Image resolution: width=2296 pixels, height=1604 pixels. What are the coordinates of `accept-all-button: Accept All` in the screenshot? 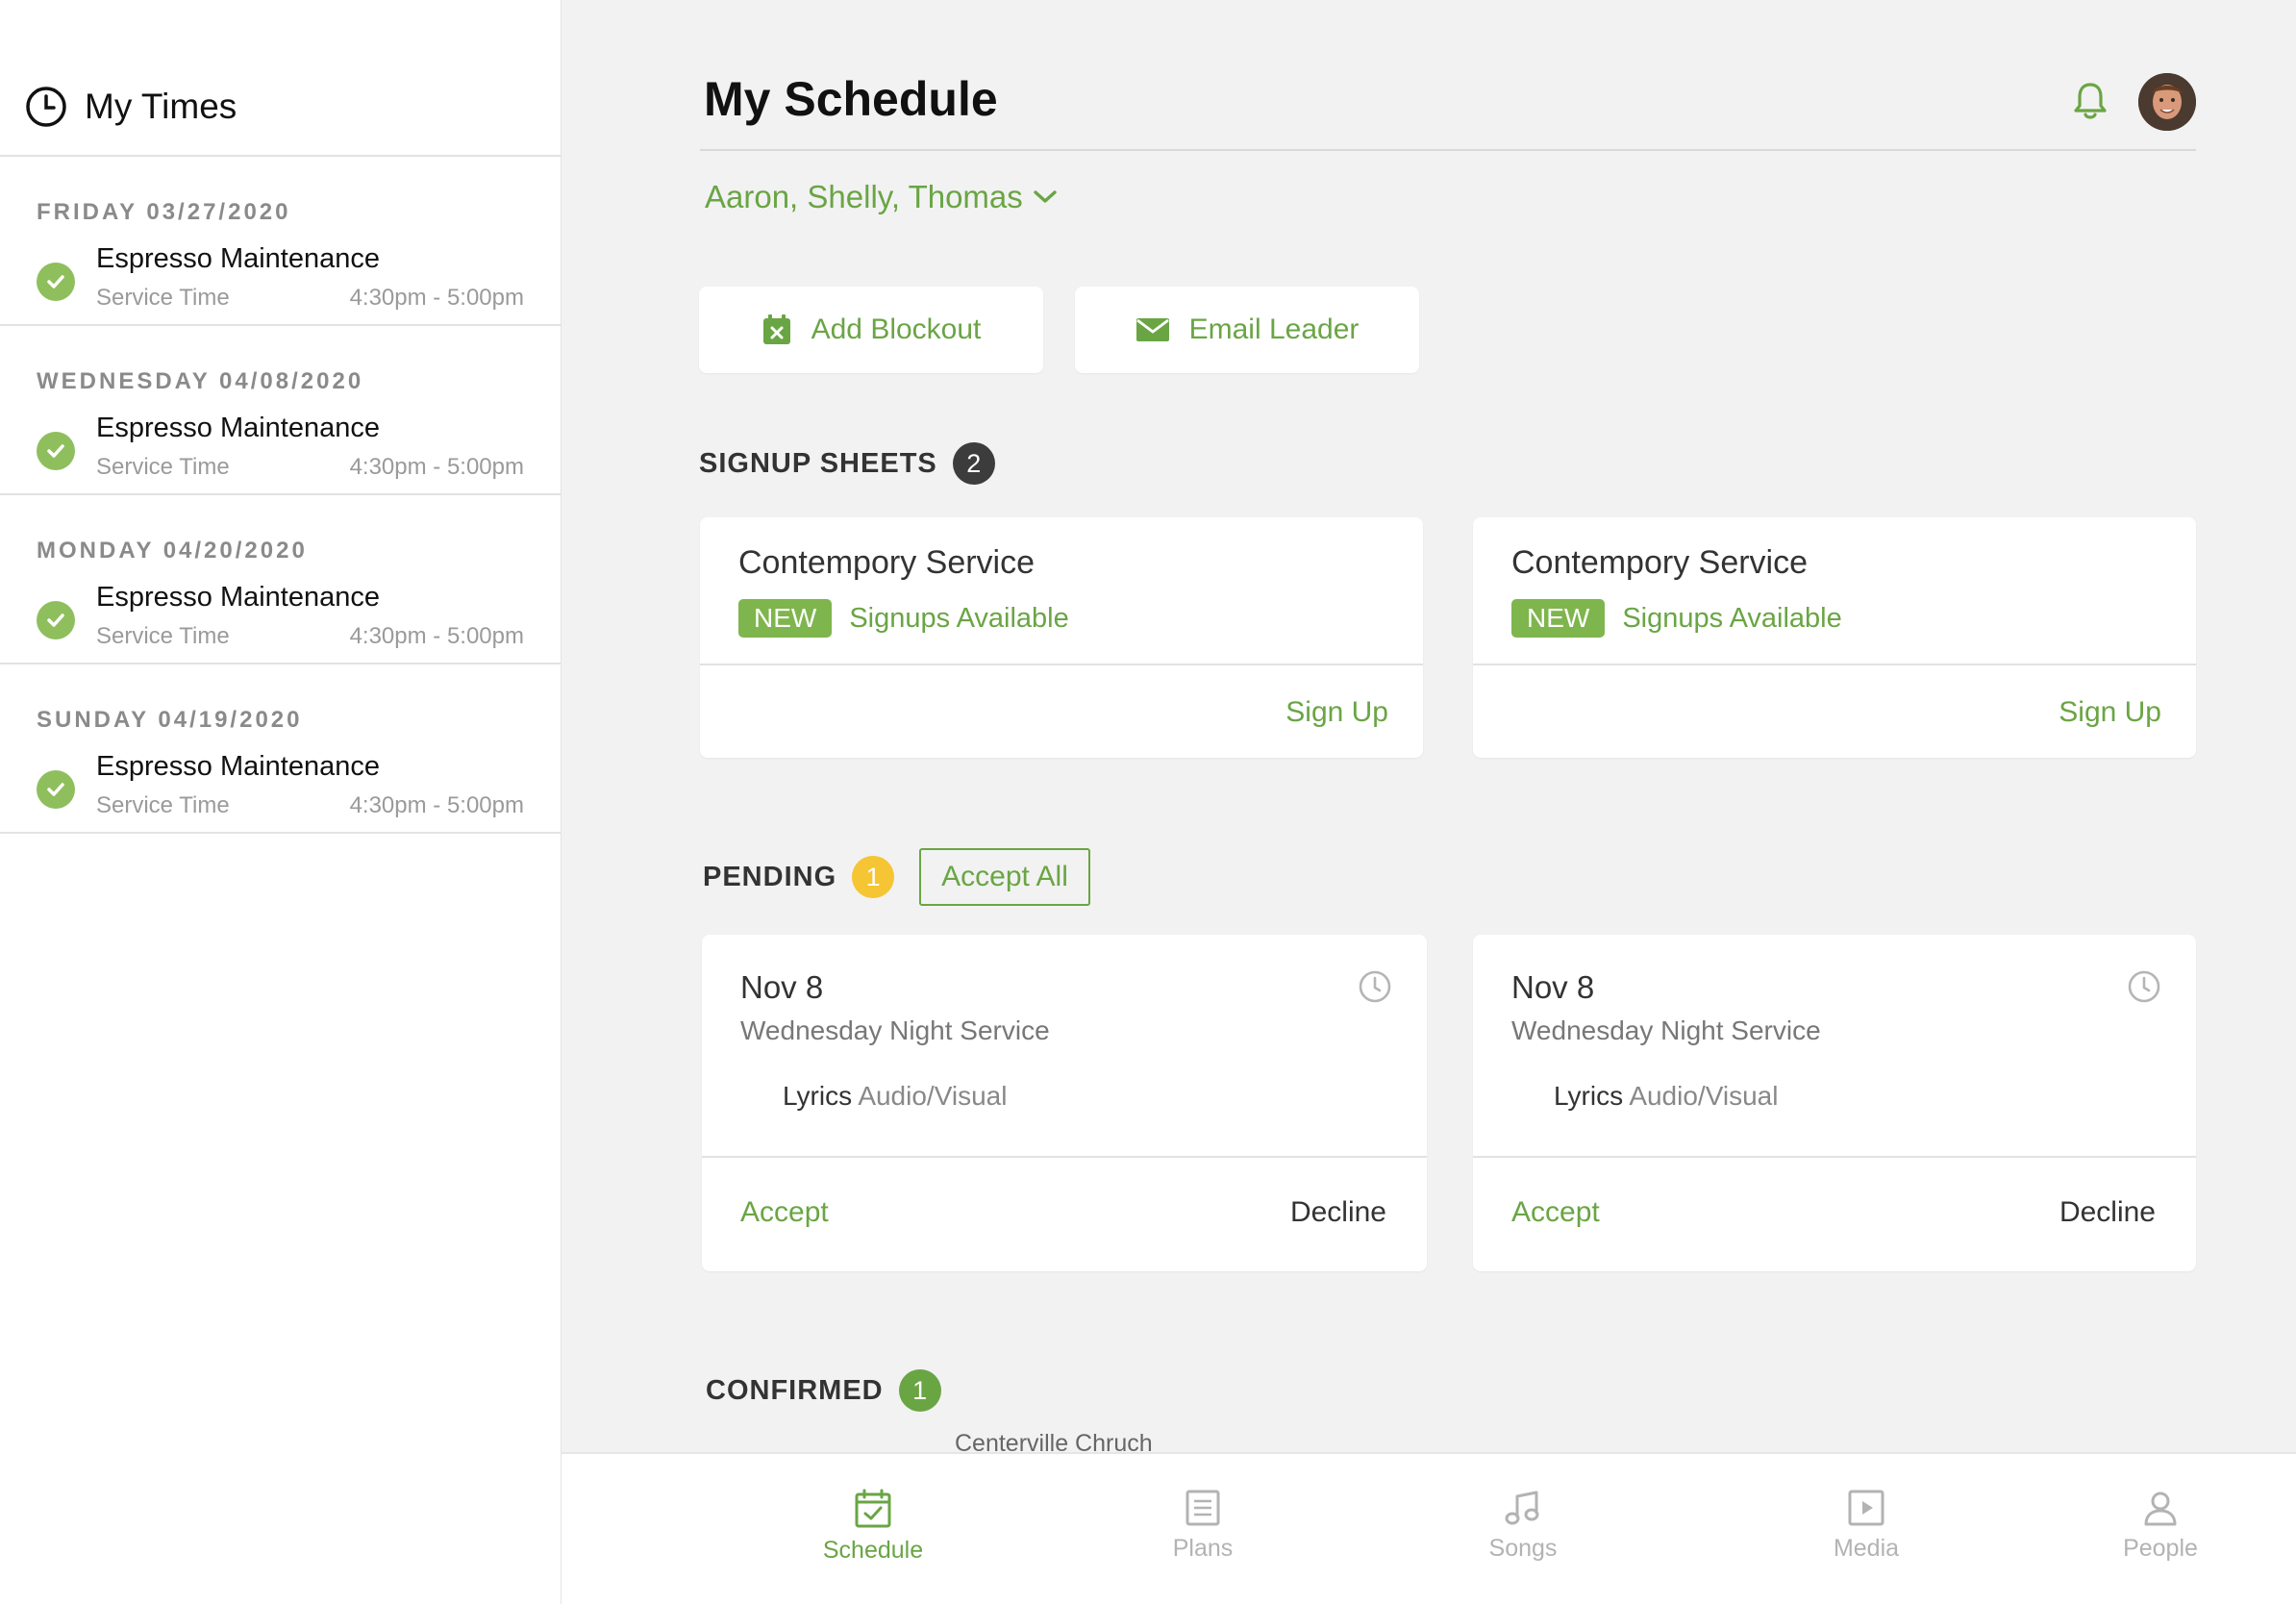 It's located at (1004, 877).